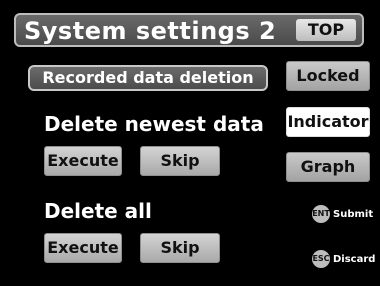 This screenshot has height=286, width=380. Describe the element at coordinates (326, 30) in the screenshot. I see `top-button: TOP` at that location.